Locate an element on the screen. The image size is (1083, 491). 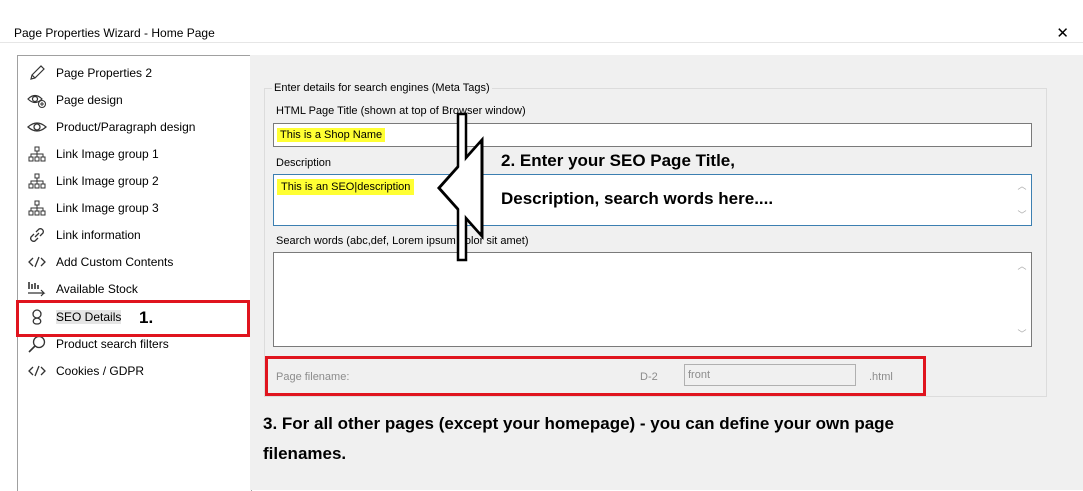
sidebar-item-label: Page design is located at coordinates (89, 100).